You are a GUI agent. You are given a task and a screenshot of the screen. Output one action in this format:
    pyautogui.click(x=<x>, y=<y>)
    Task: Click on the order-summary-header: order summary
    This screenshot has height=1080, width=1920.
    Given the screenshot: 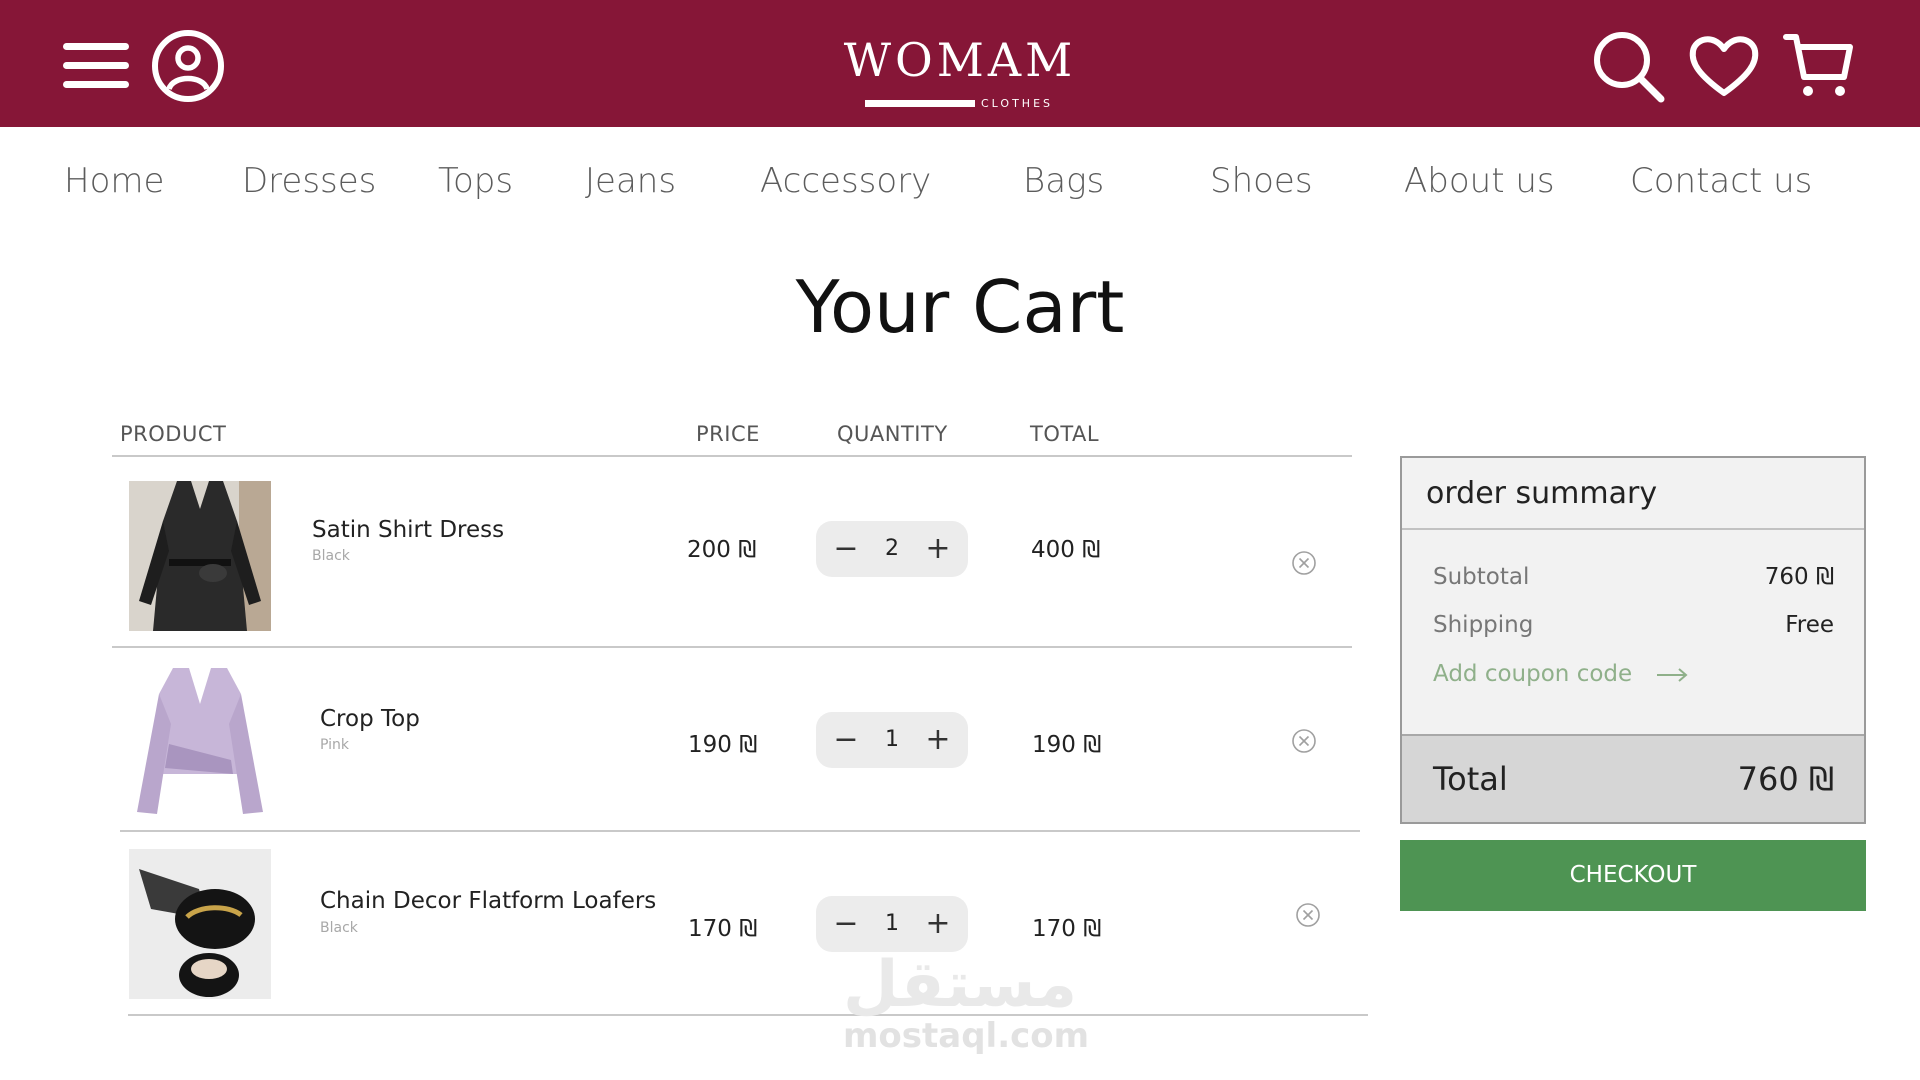 What is the action you would take?
    pyautogui.click(x=1633, y=494)
    